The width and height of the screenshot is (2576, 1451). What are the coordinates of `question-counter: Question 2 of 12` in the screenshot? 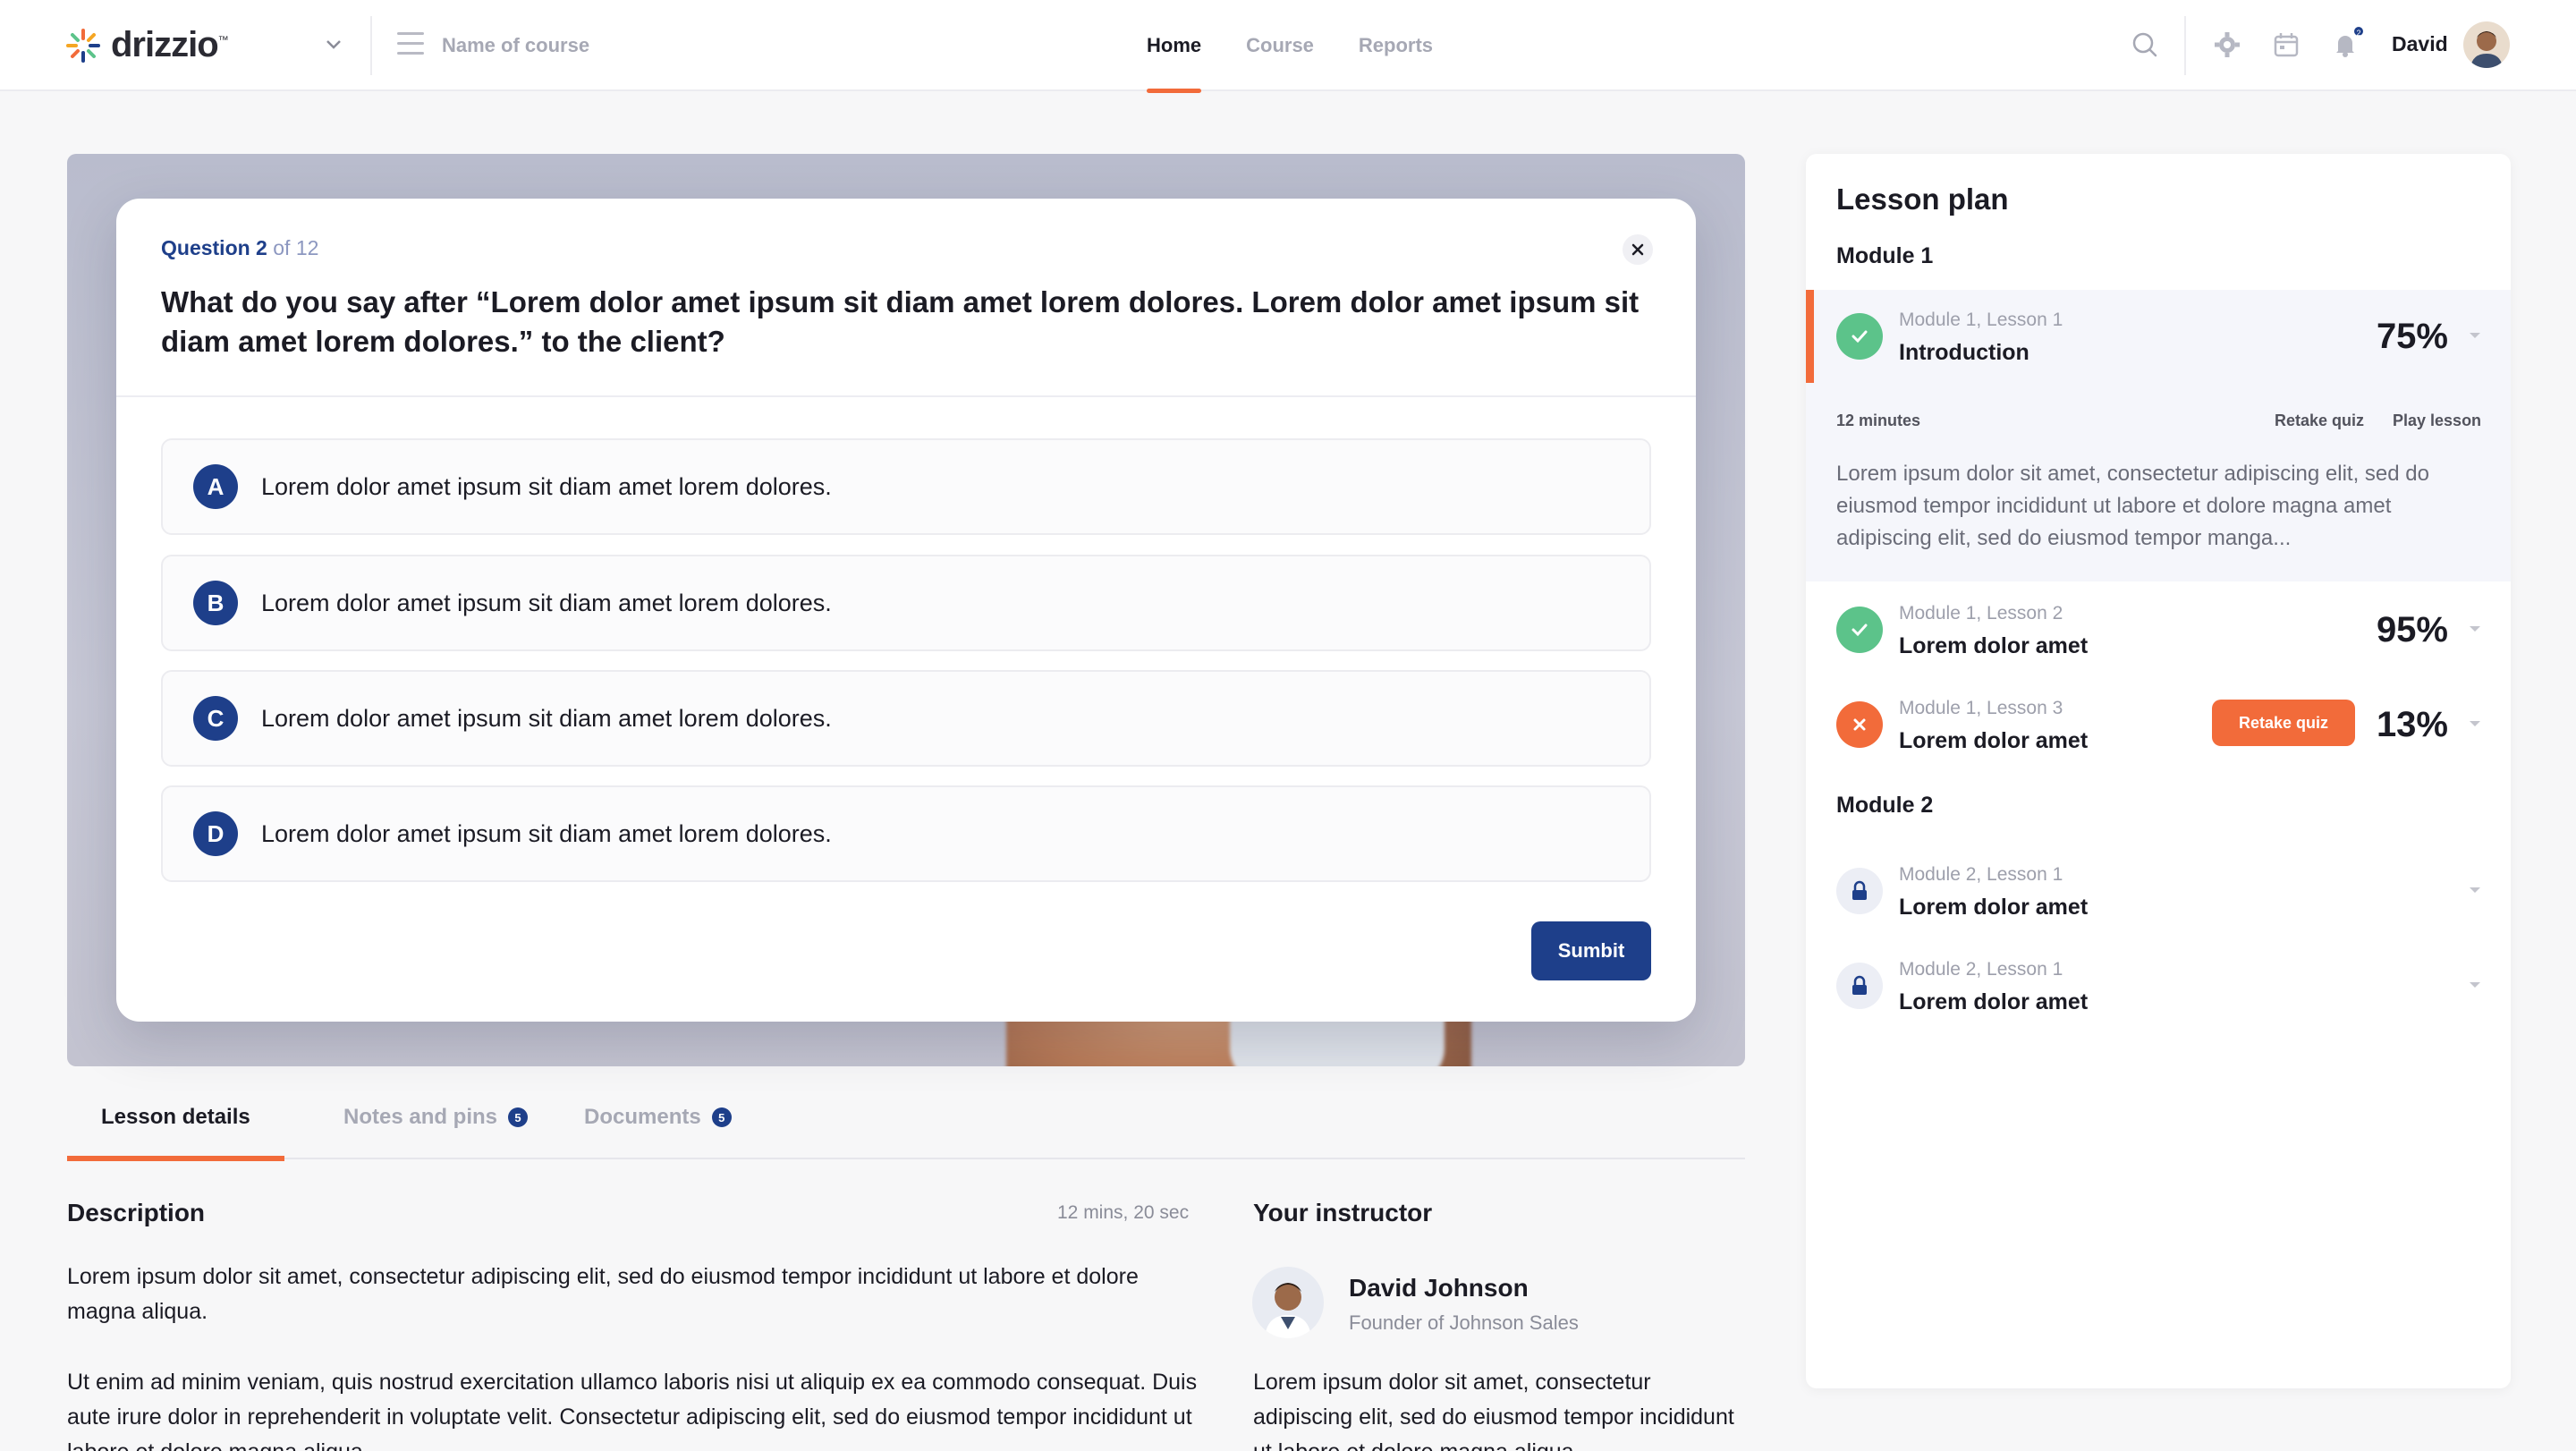 It's located at (240, 248).